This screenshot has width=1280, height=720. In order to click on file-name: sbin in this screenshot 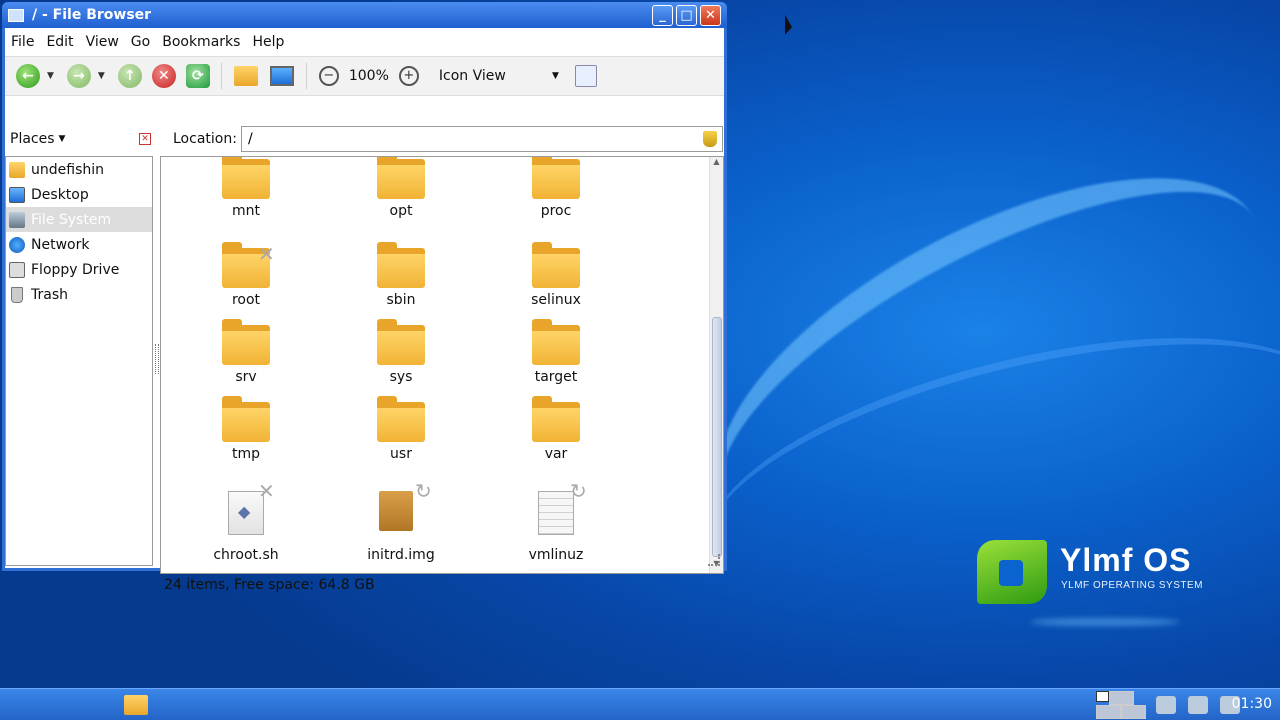, I will do `click(401, 300)`.